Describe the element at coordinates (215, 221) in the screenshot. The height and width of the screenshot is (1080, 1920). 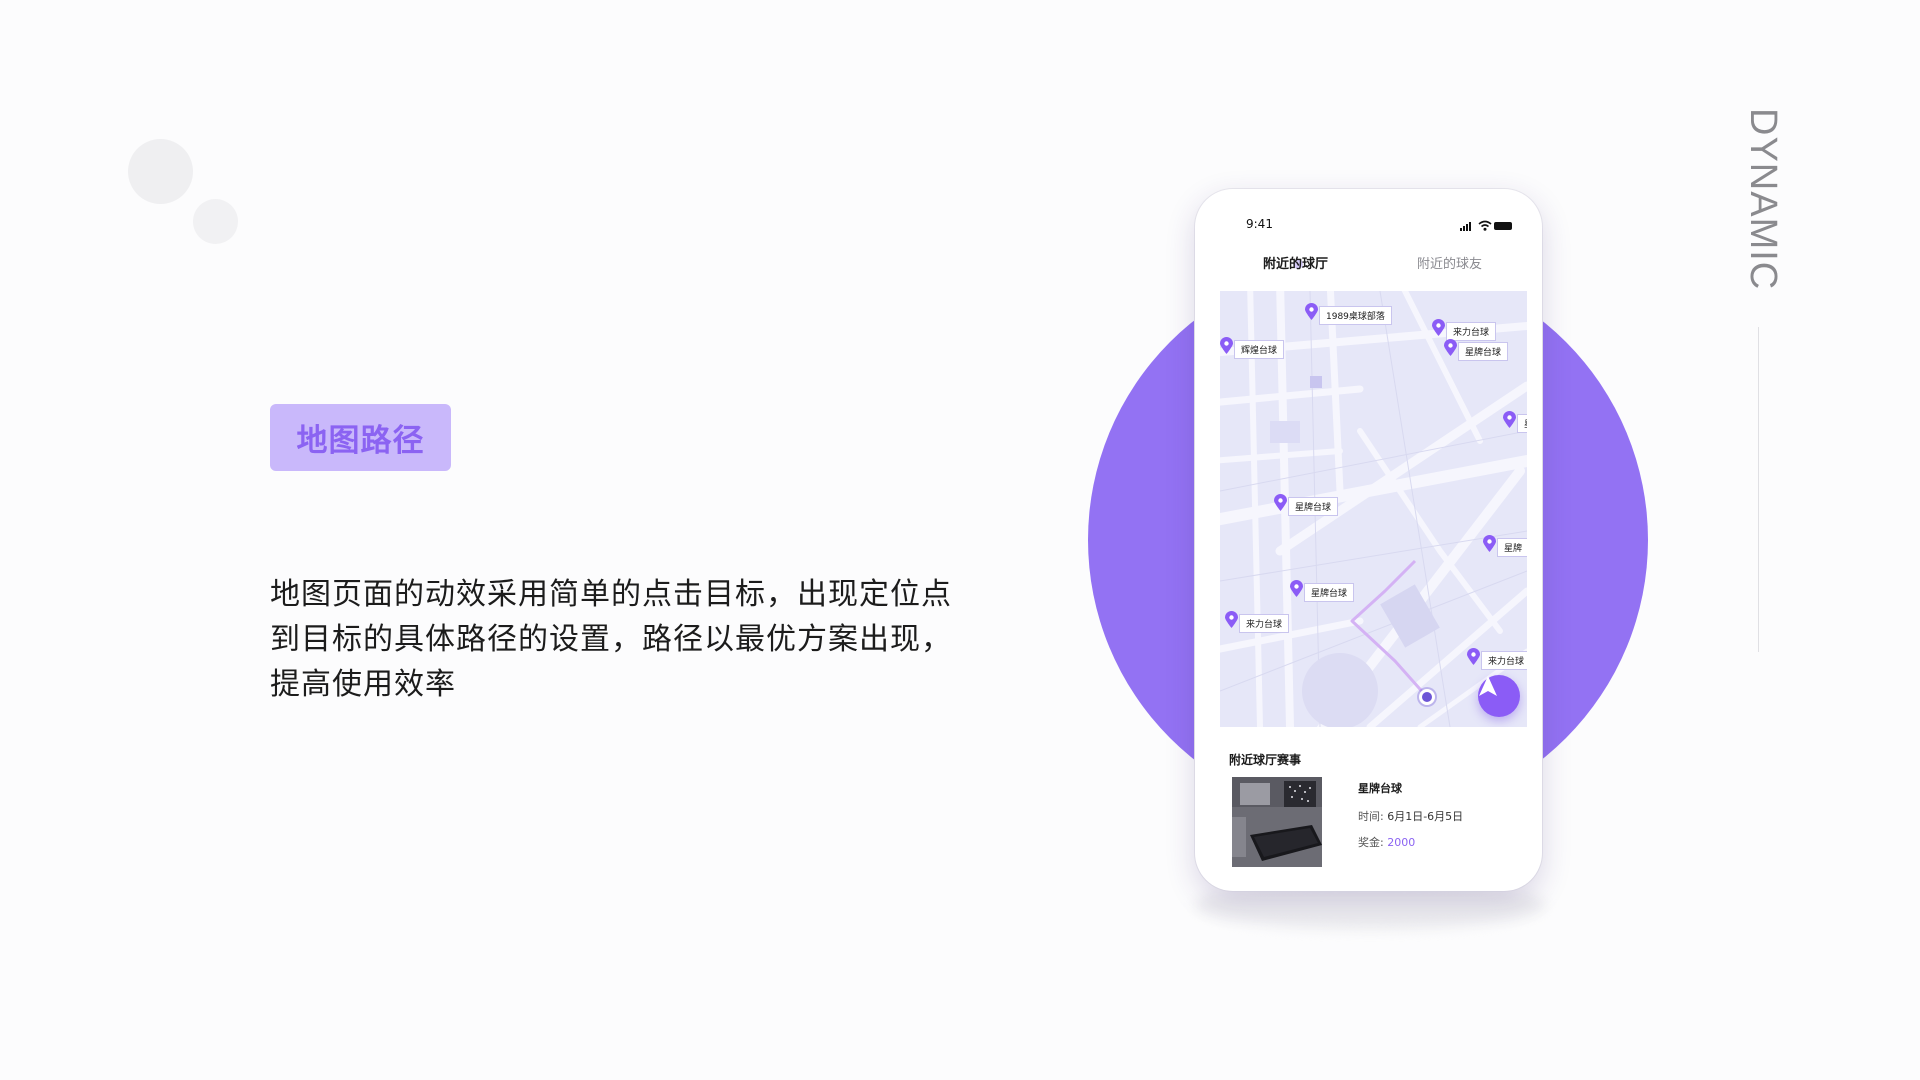
I see `decorative-bubble-small` at that location.